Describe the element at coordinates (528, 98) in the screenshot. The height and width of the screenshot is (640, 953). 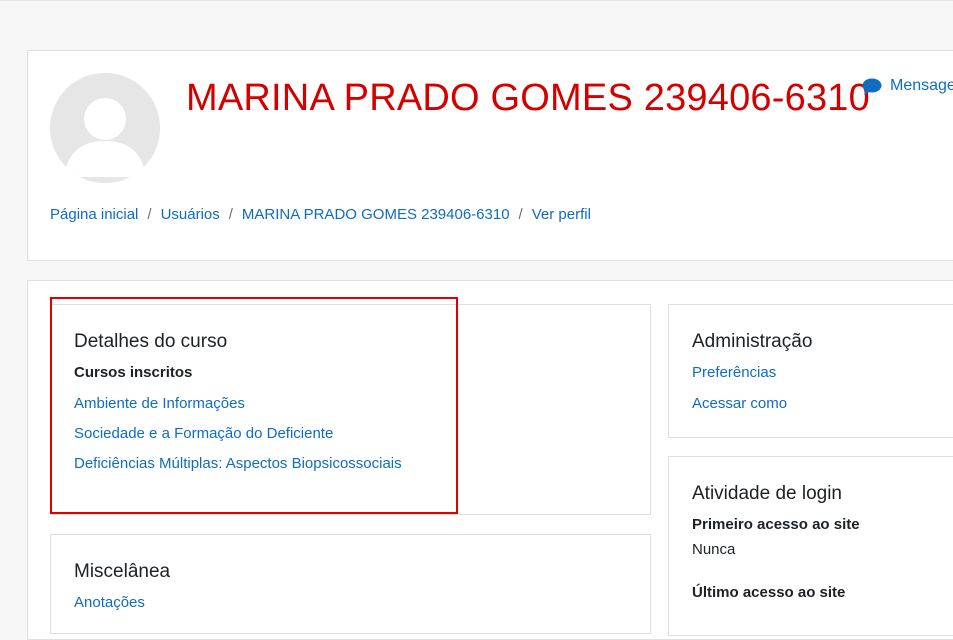
I see `page-title: MARINA PRADO GOMES 239406-6310` at that location.